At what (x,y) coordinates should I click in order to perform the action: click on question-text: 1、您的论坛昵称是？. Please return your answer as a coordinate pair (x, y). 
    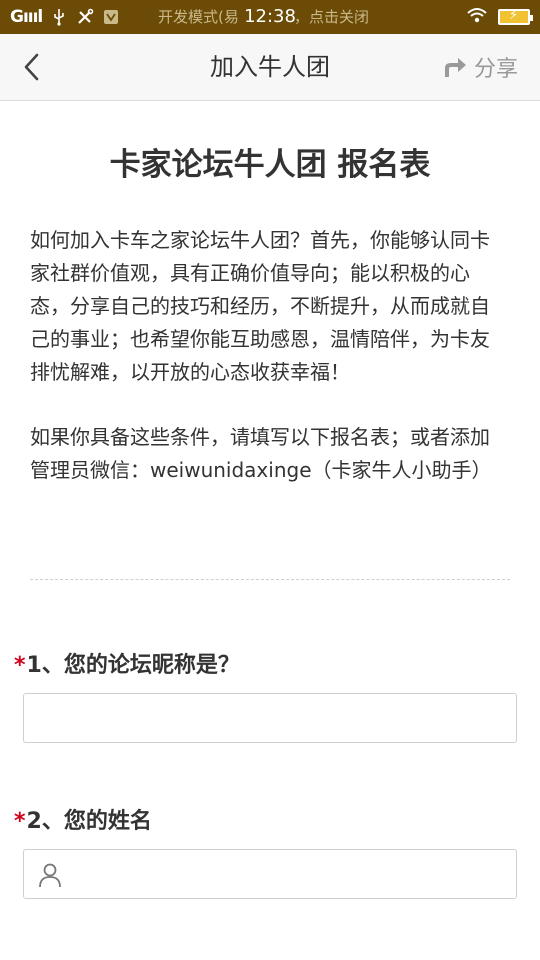
    Looking at the image, I should click on (133, 665).